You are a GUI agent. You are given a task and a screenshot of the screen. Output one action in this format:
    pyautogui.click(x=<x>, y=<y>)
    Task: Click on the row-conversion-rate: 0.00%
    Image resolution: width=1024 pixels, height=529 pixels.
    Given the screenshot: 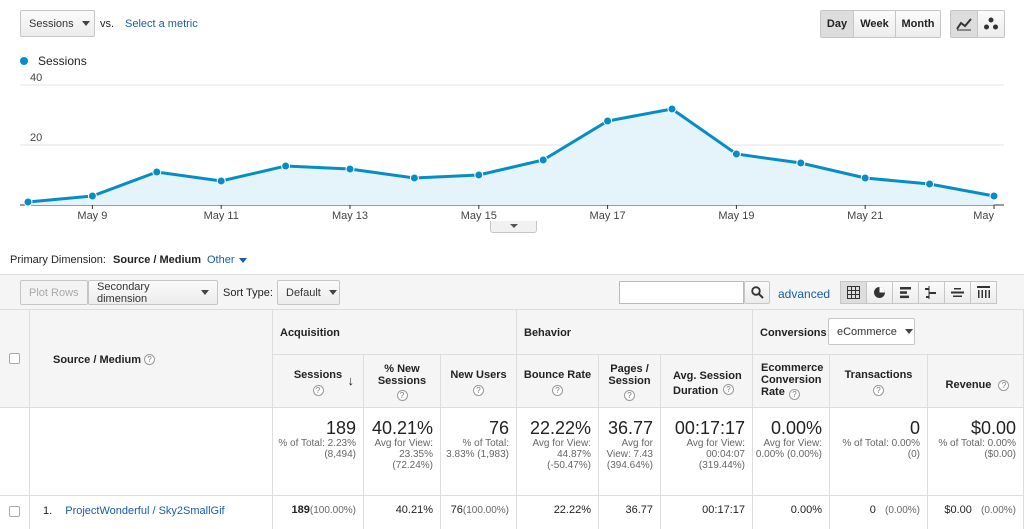 What is the action you would take?
    pyautogui.click(x=791, y=512)
    